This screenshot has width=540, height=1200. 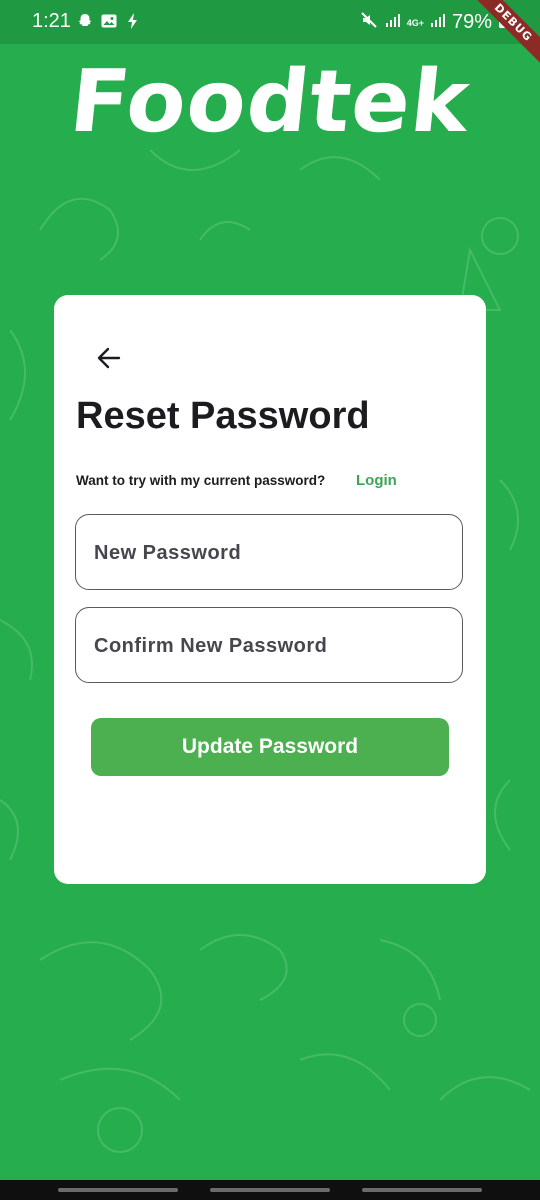 I want to click on confirm-password-input, so click(x=269, y=646).